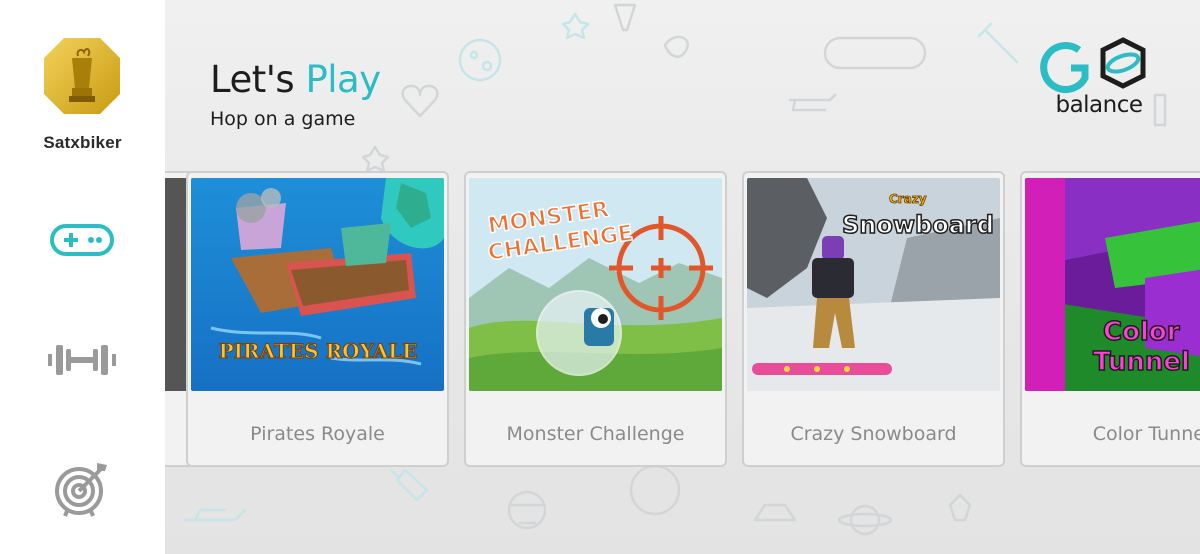 This screenshot has height=554, width=1200. What do you see at coordinates (1141, 332) in the screenshot?
I see `color-tunnel-art-text-1: Color` at bounding box center [1141, 332].